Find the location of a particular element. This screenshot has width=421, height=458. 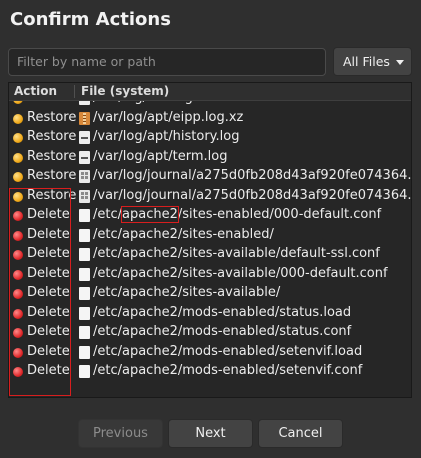

scrollbar is located at coordinates (408, 247).